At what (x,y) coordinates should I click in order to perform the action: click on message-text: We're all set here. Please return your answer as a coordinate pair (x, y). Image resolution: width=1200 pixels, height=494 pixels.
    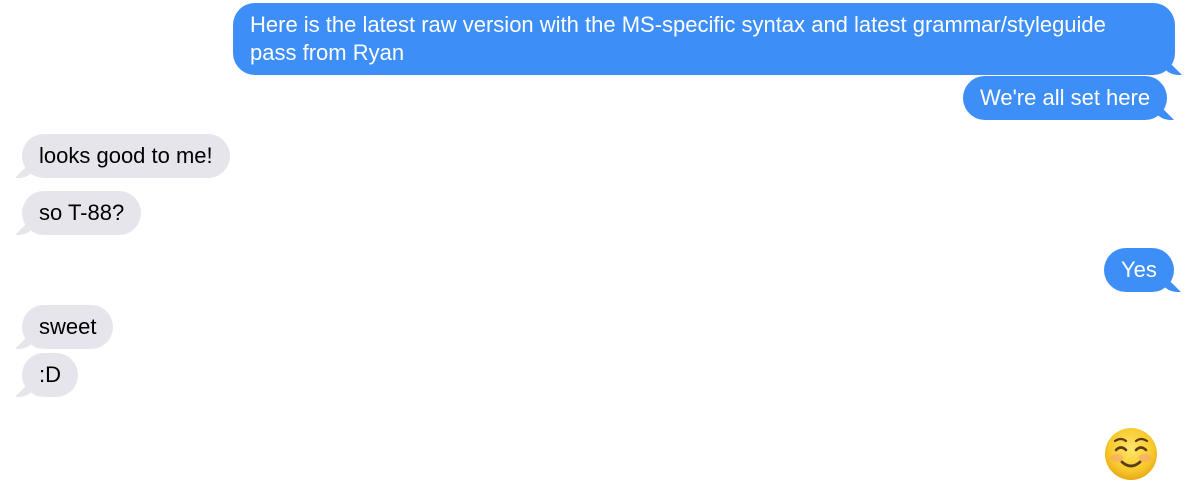
    Looking at the image, I should click on (1065, 97).